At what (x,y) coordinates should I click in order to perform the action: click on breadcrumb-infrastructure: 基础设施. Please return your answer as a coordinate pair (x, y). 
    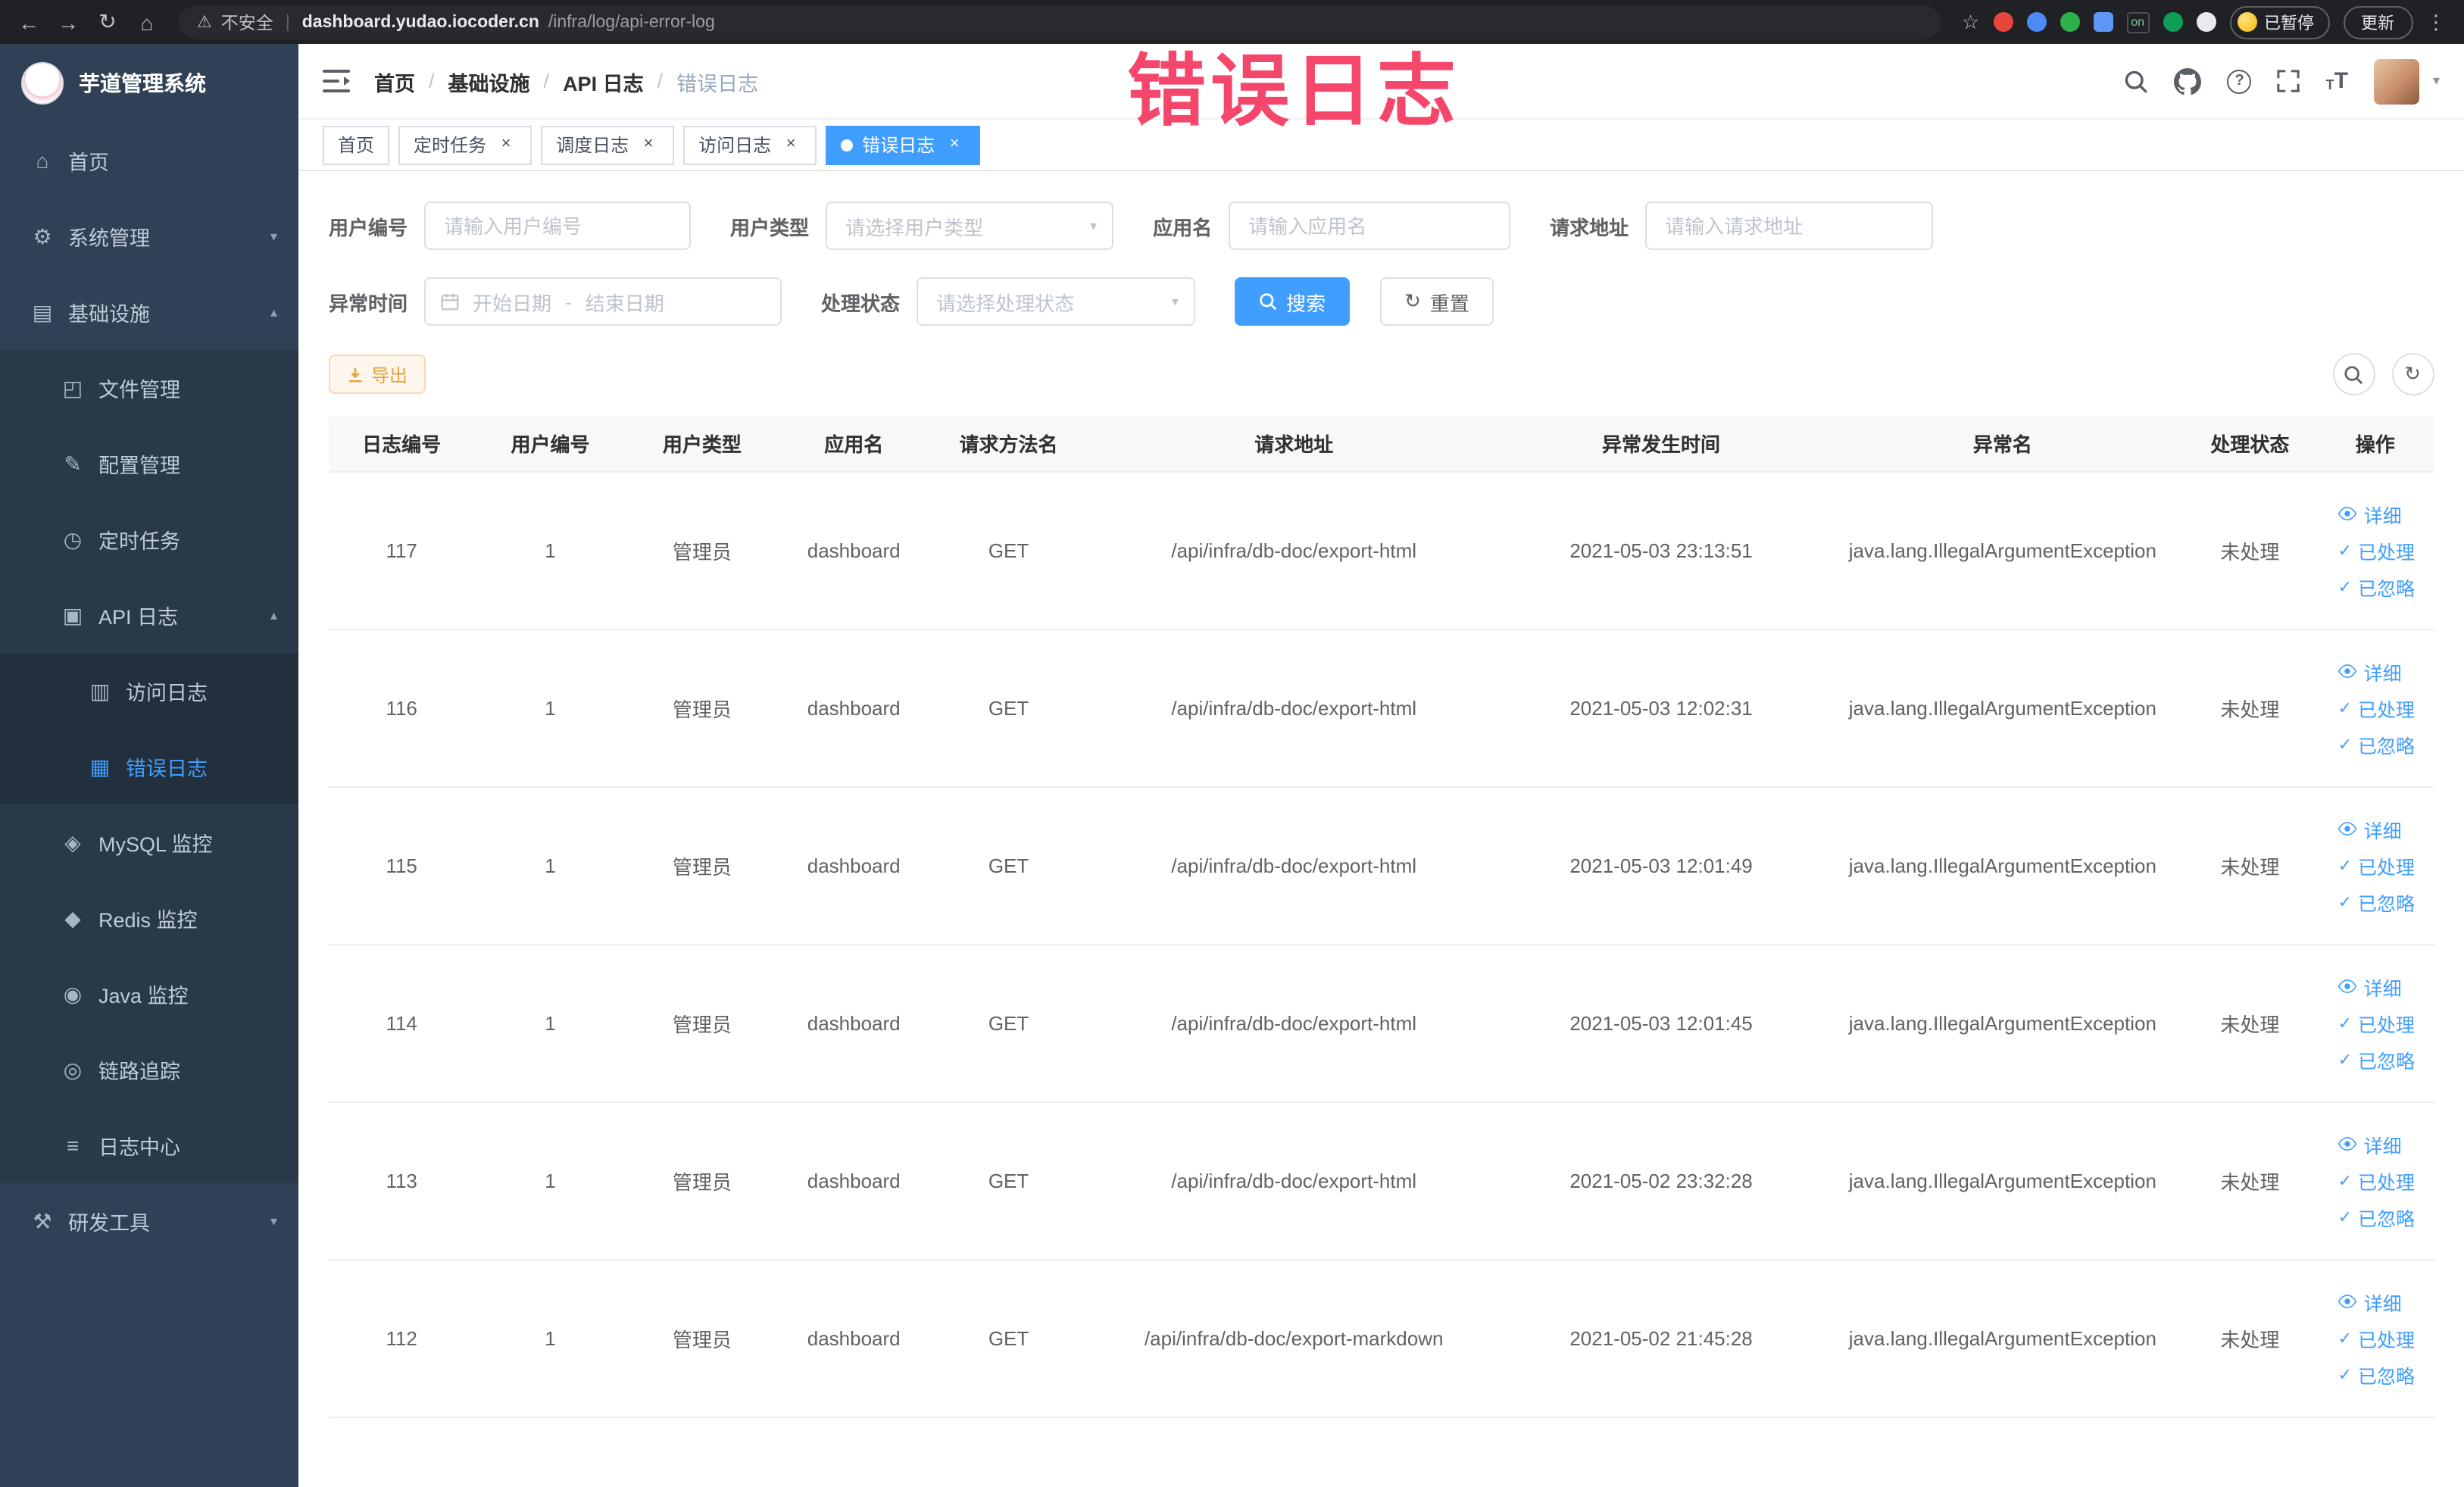
    Looking at the image, I should click on (489, 81).